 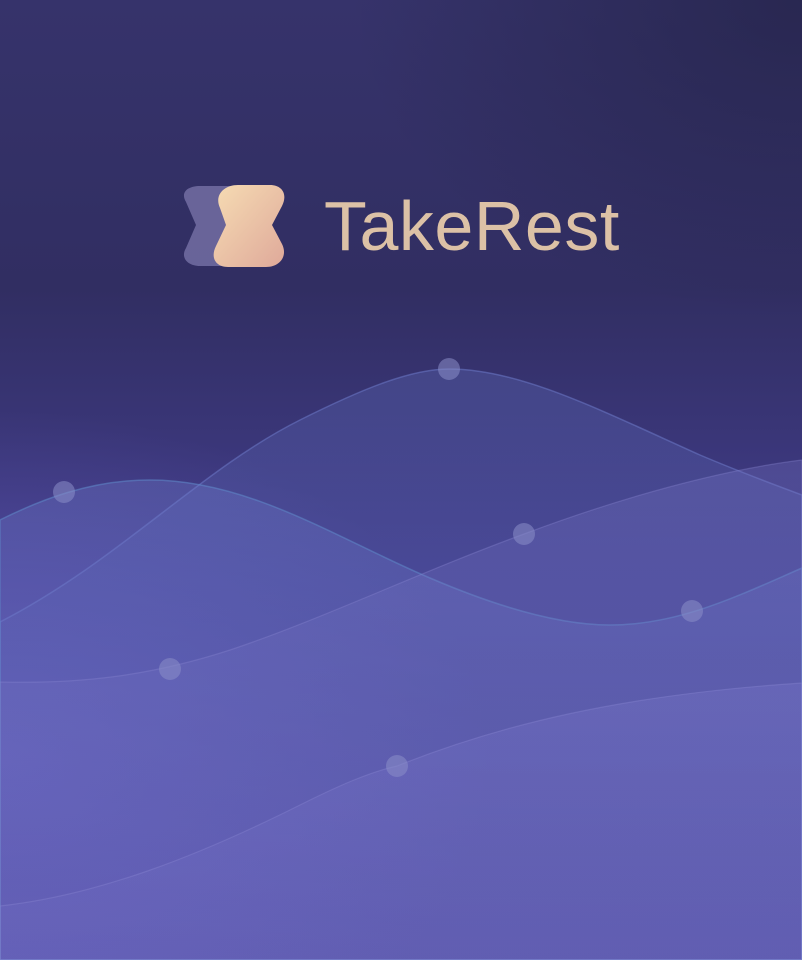 I want to click on hourglass-logo-icon, so click(x=234, y=226).